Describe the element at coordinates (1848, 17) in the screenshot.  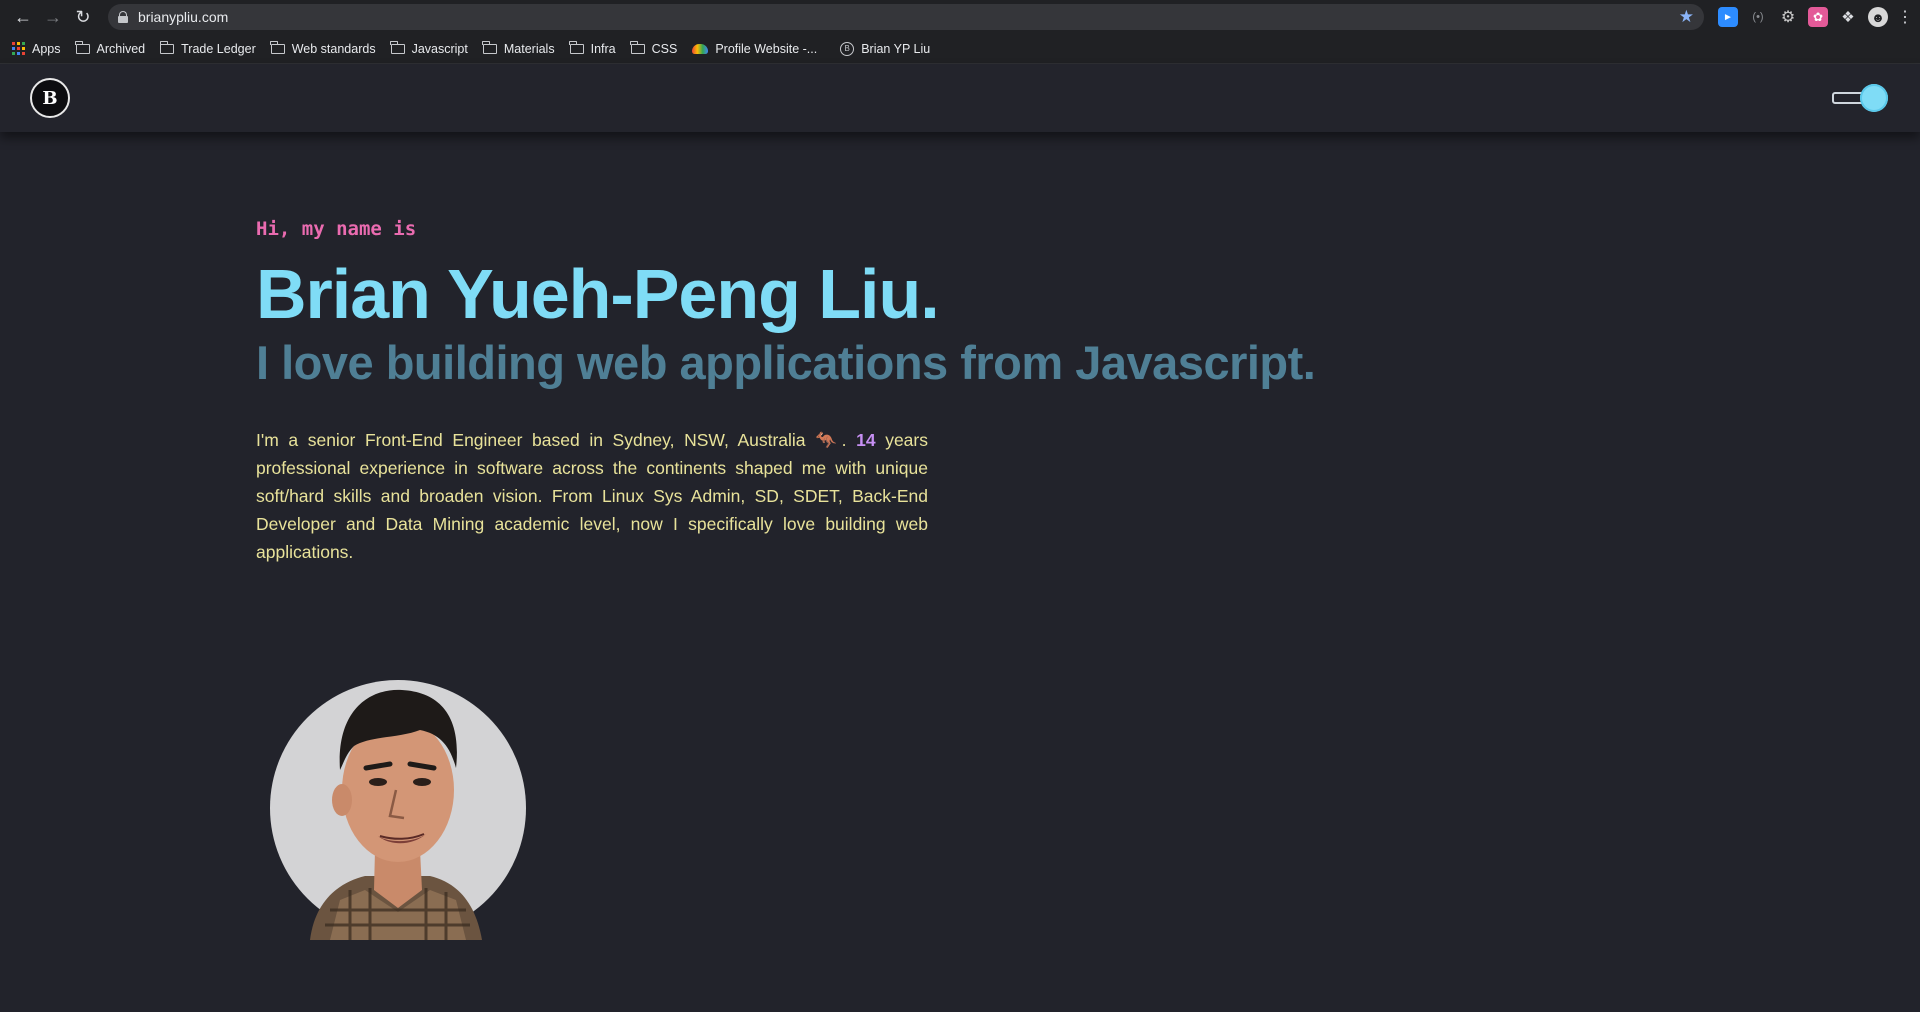
I see `extensions-puzzle-icon: ❖` at that location.